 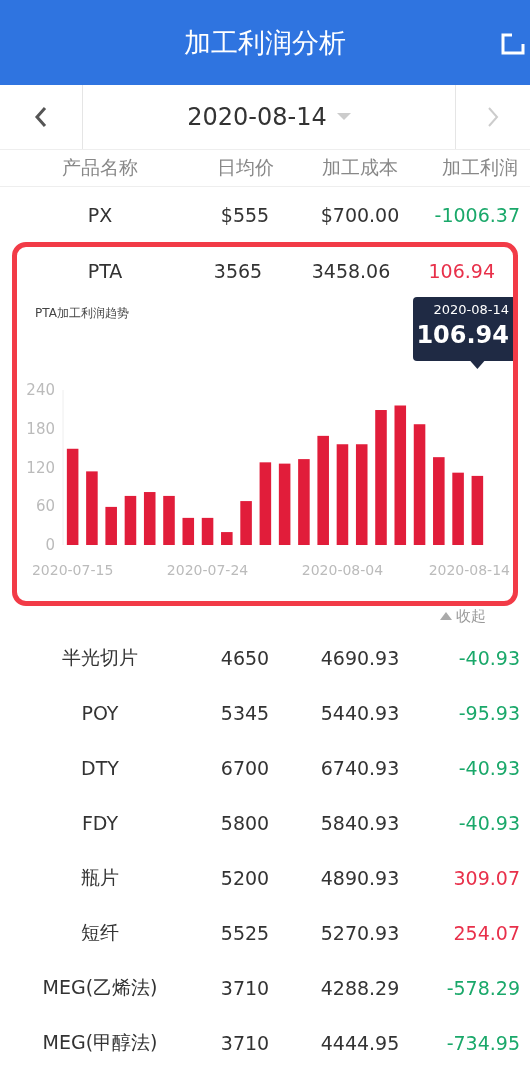 What do you see at coordinates (245, 167) in the screenshot?
I see `column-header: 日均价` at bounding box center [245, 167].